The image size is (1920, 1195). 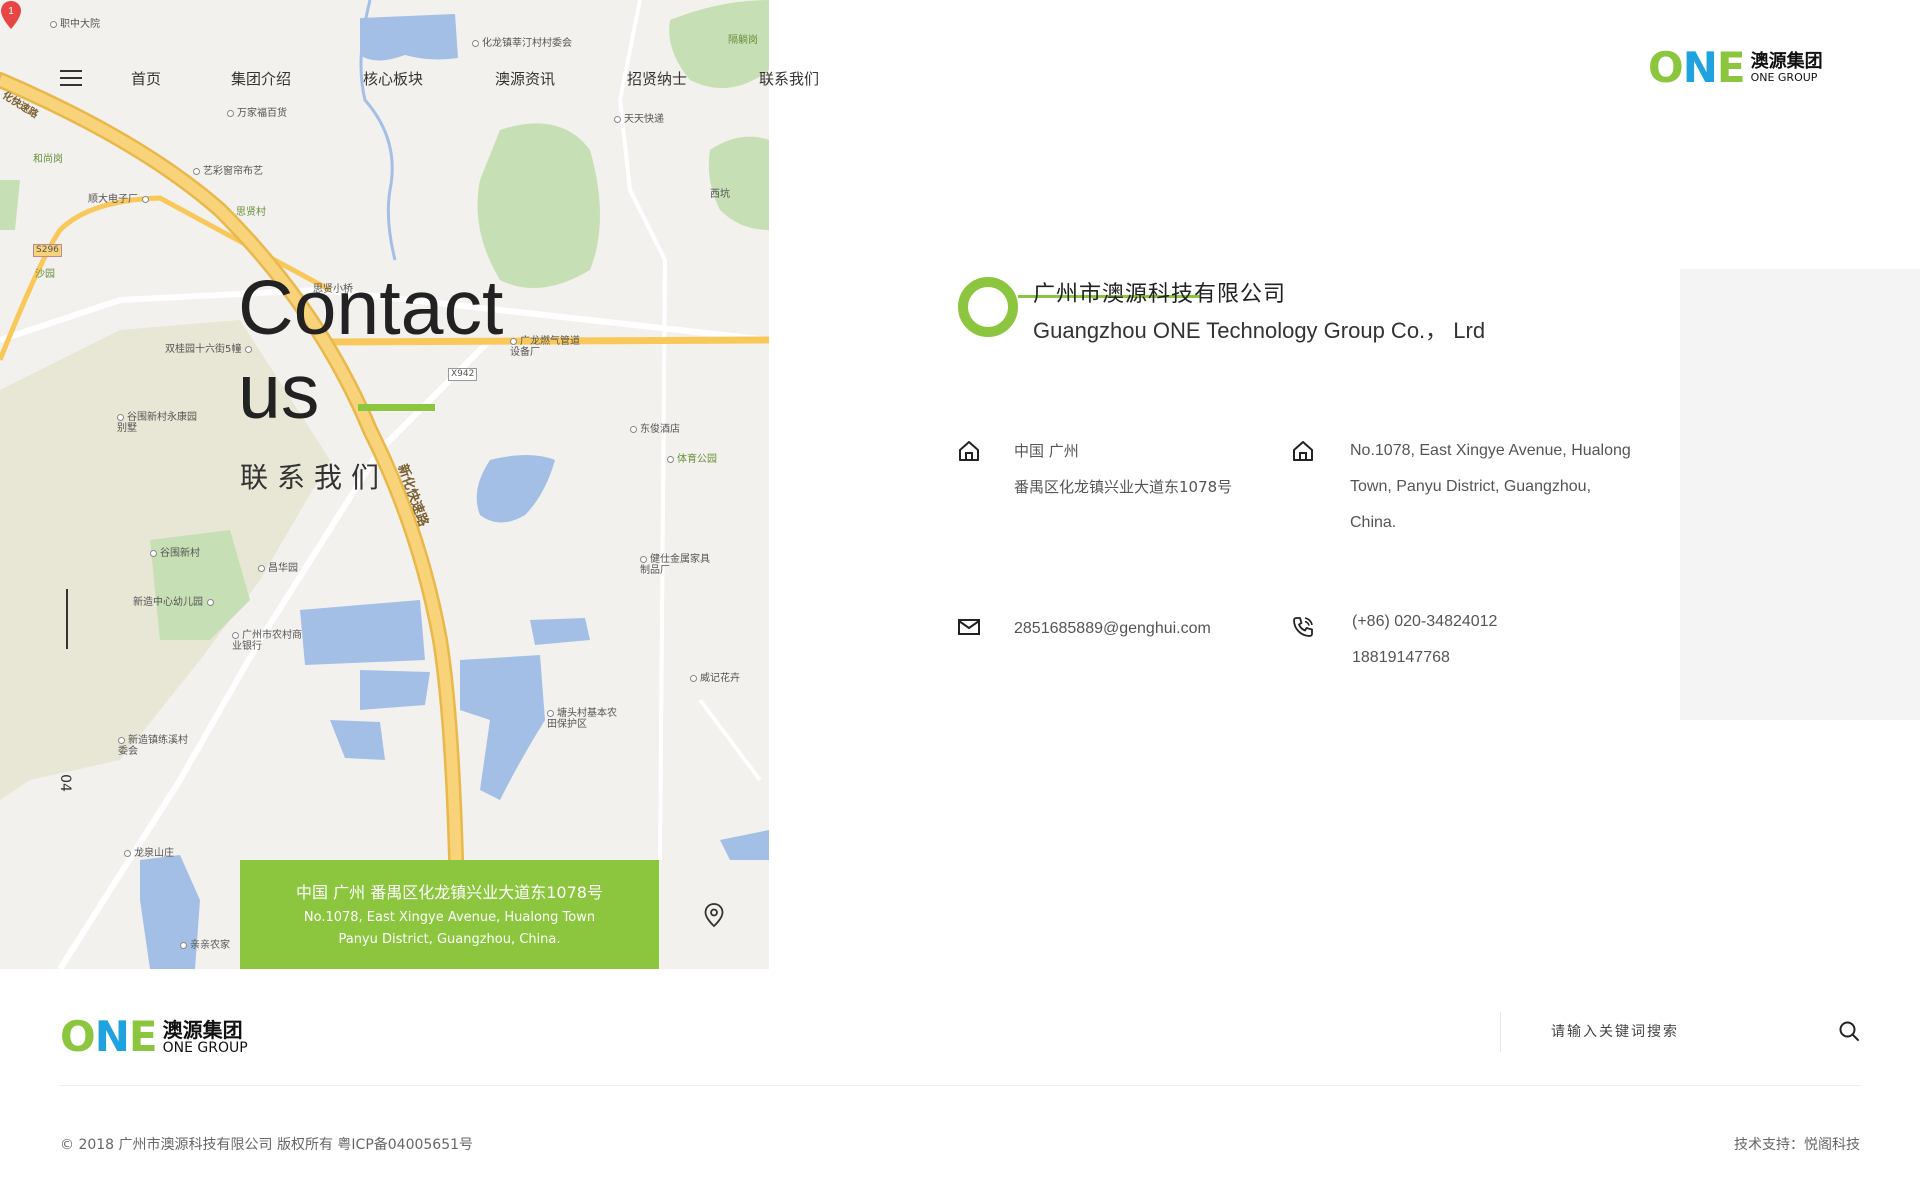 What do you see at coordinates (449, 892) in the screenshot?
I see `address-banner-cn: 中国 广州 番禺区化龙镇兴业大道东1078号` at bounding box center [449, 892].